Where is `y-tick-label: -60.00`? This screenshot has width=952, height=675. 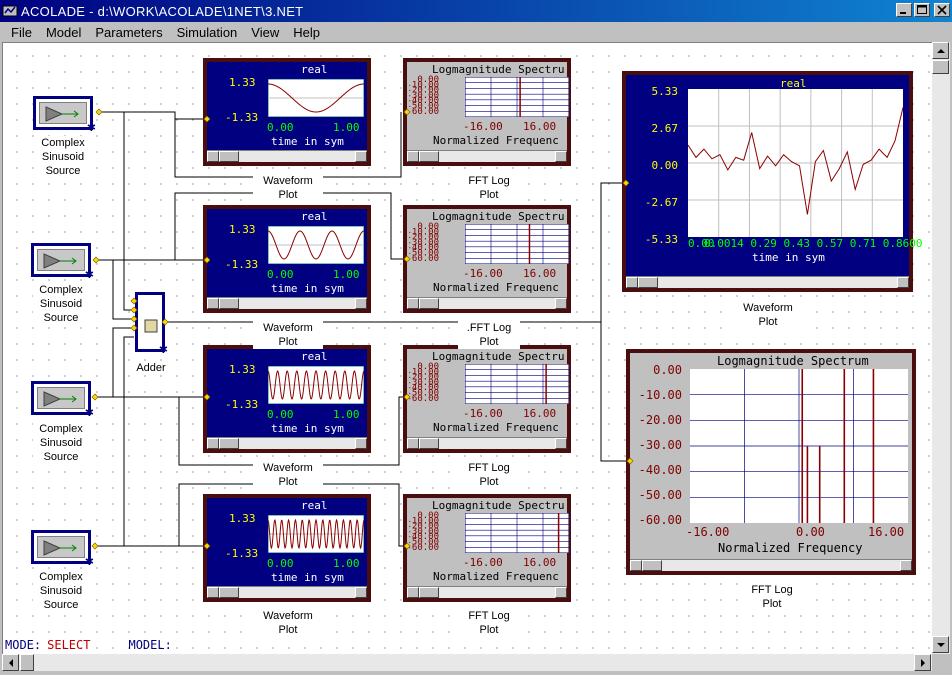
y-tick-label: -60.00 is located at coordinates (424, 258).